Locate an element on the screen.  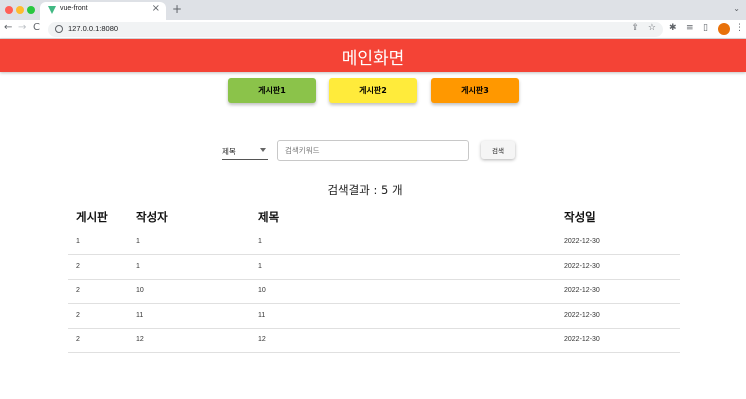
column-header-title: 제목 is located at coordinates (269, 217).